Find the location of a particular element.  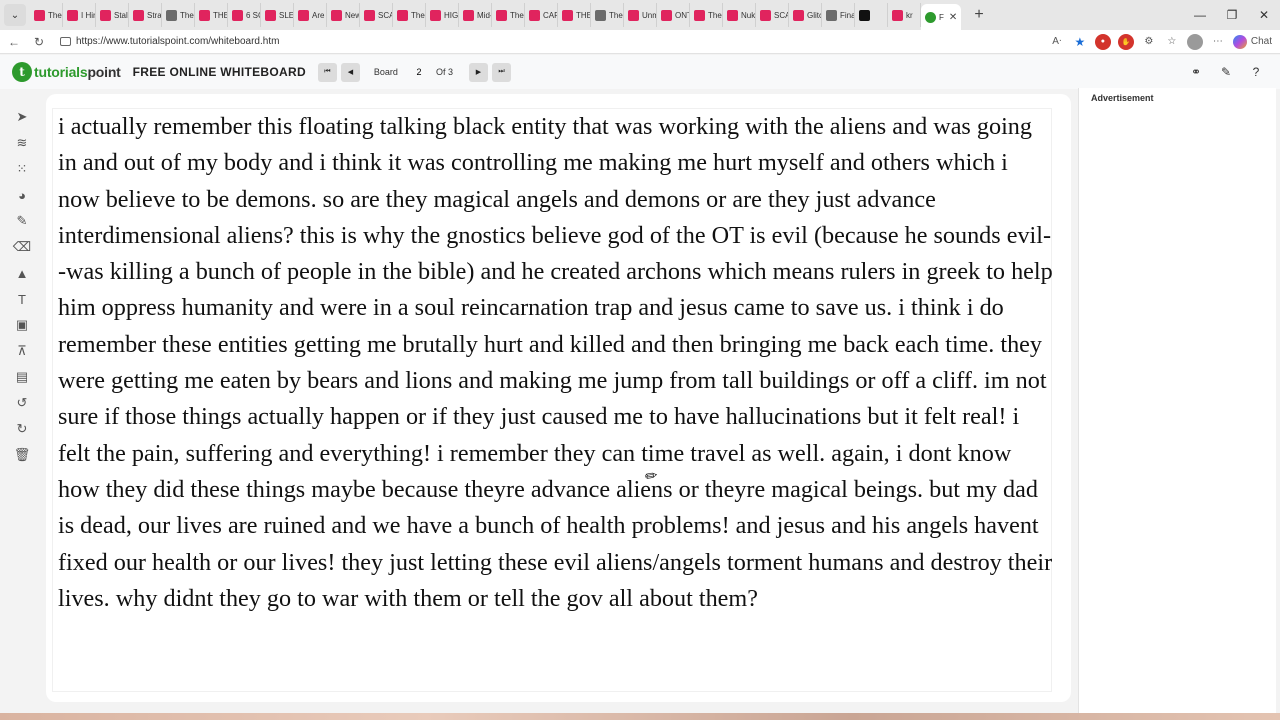

browser-tab: THE I is located at coordinates (574, 15).